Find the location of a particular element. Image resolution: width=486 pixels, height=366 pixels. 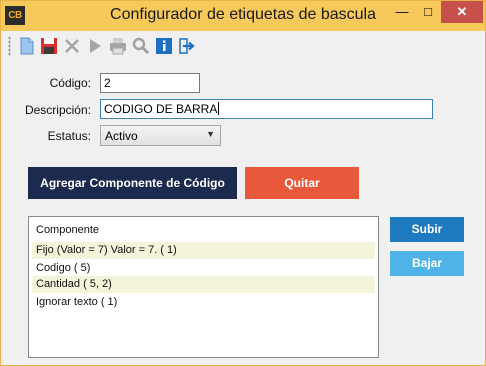

maximize-button: □ is located at coordinates (428, 12).